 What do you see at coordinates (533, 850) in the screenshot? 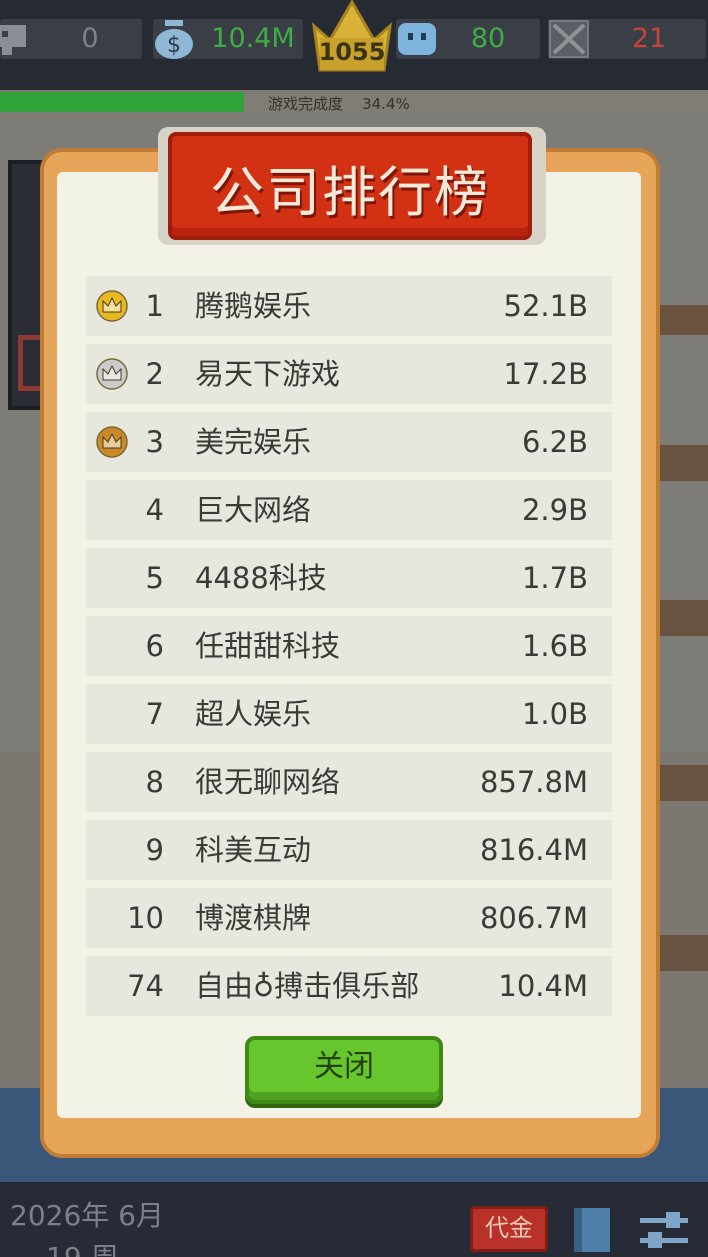
I see `company-value: 816.4M` at bounding box center [533, 850].